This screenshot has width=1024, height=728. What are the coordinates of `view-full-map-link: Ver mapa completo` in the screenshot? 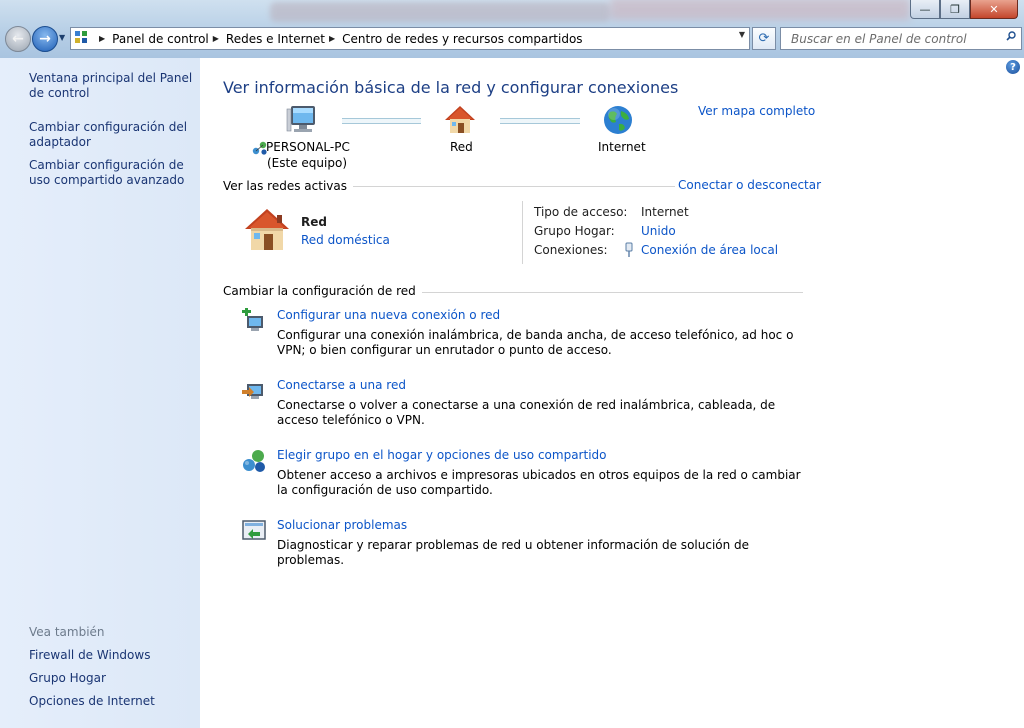 It's located at (756, 111).